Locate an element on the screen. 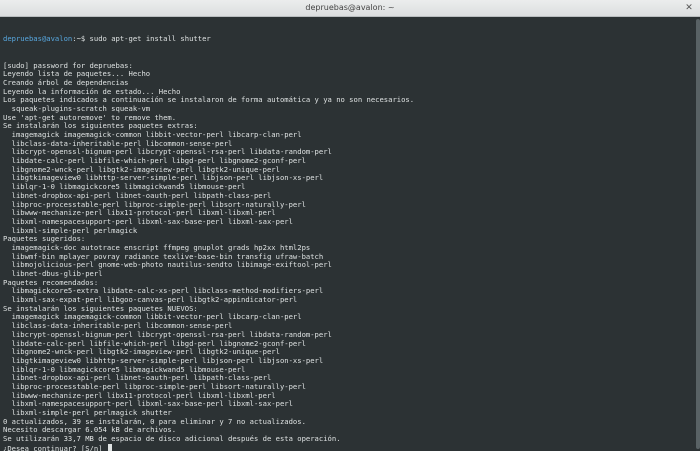 This screenshot has height=451, width=700. terminal-line-text: Leyendo lista de paquetes... Hecho is located at coordinates (77, 74).